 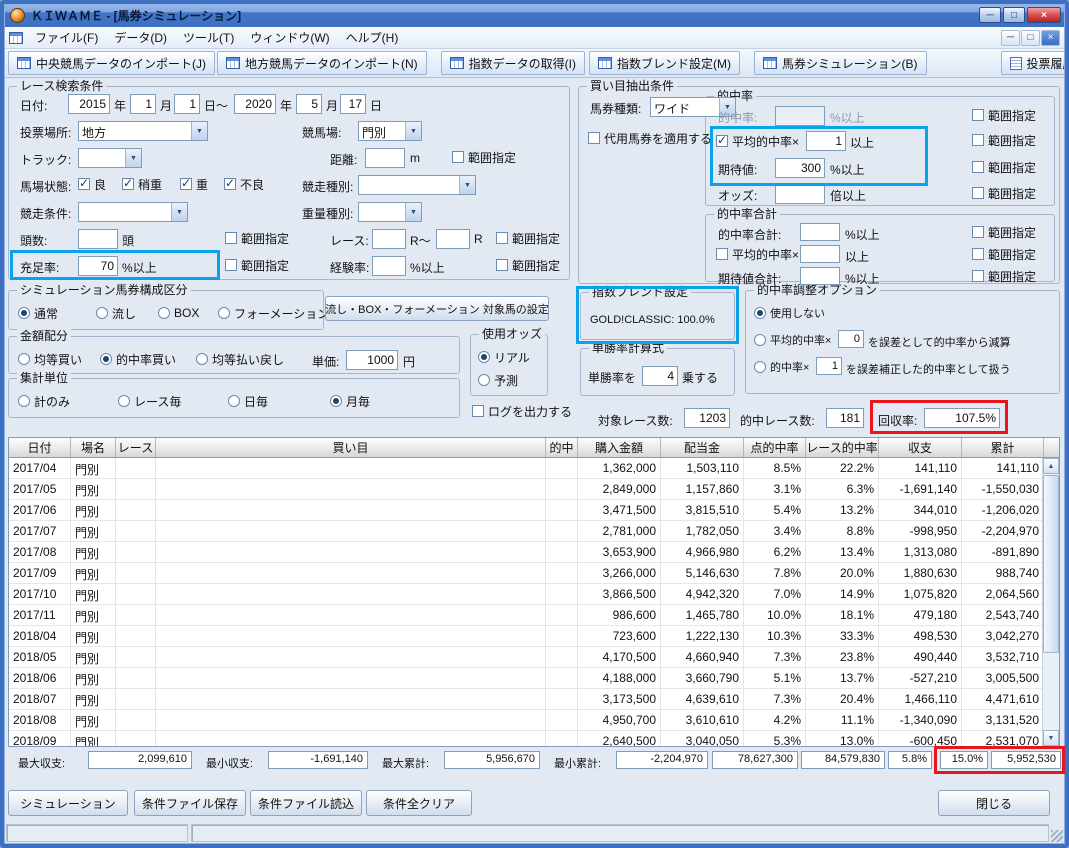 I want to click on avg-hit-total-checkbox: 平均的中率×, so click(x=757, y=254).